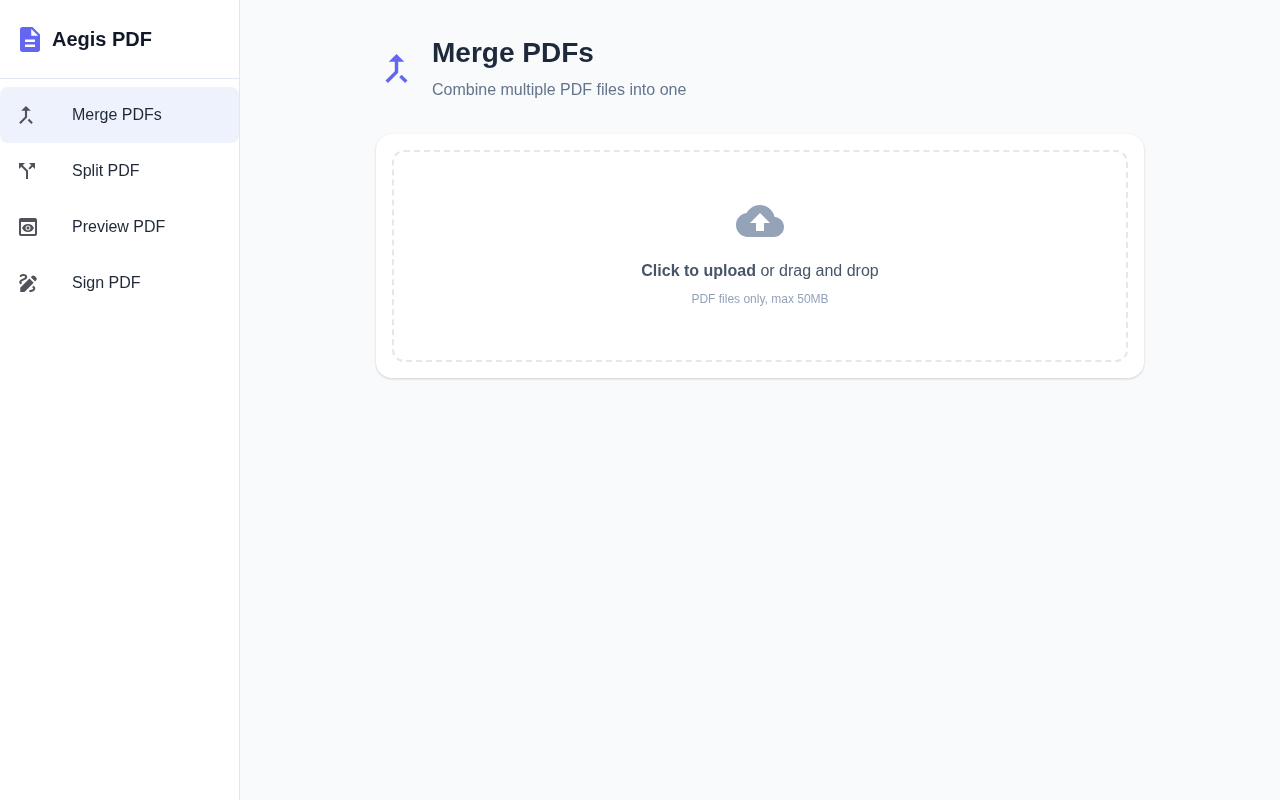 This screenshot has height=800, width=1280. What do you see at coordinates (30, 39) in the screenshot?
I see `document-icon` at bounding box center [30, 39].